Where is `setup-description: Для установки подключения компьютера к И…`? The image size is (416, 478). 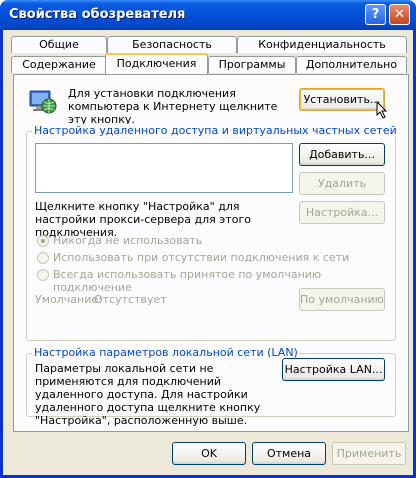 setup-description: Для установки подключения компьютера к И… is located at coordinates (173, 106).